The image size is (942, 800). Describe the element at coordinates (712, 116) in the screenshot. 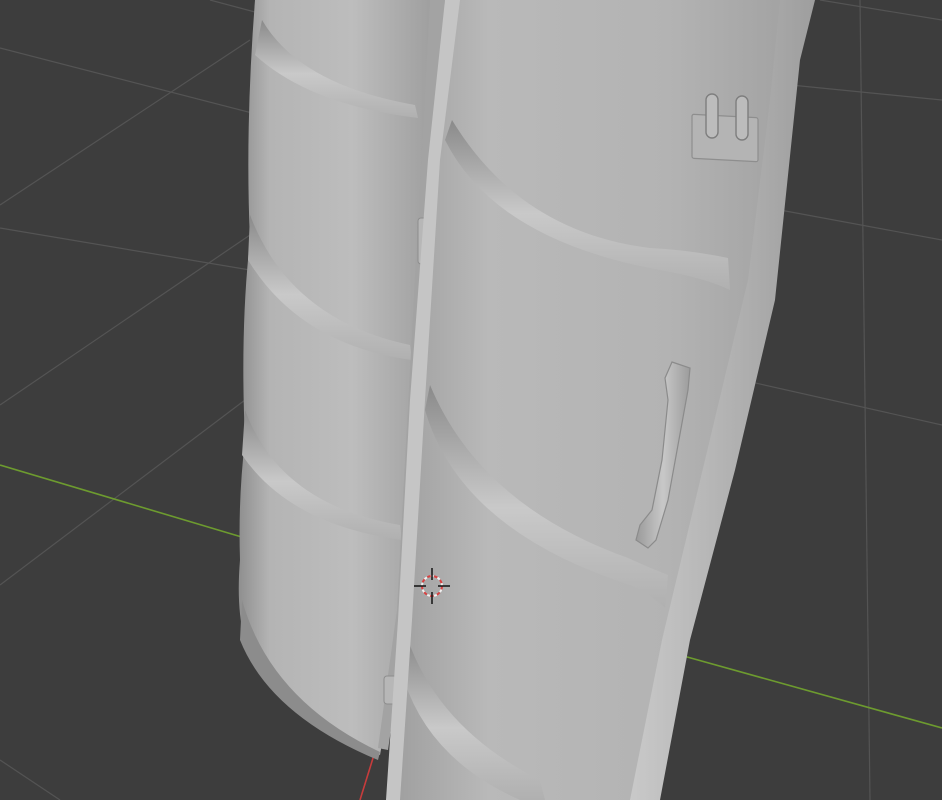

I see `hasp-ring-left` at that location.